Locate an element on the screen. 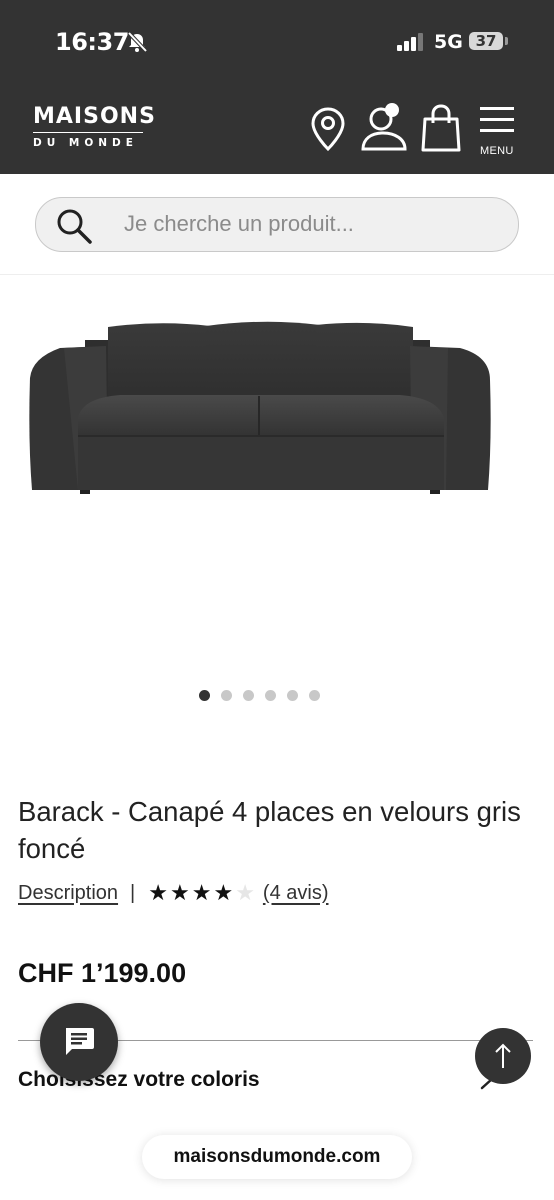 This screenshot has width=554, height=1200. search-bar is located at coordinates (277, 224).